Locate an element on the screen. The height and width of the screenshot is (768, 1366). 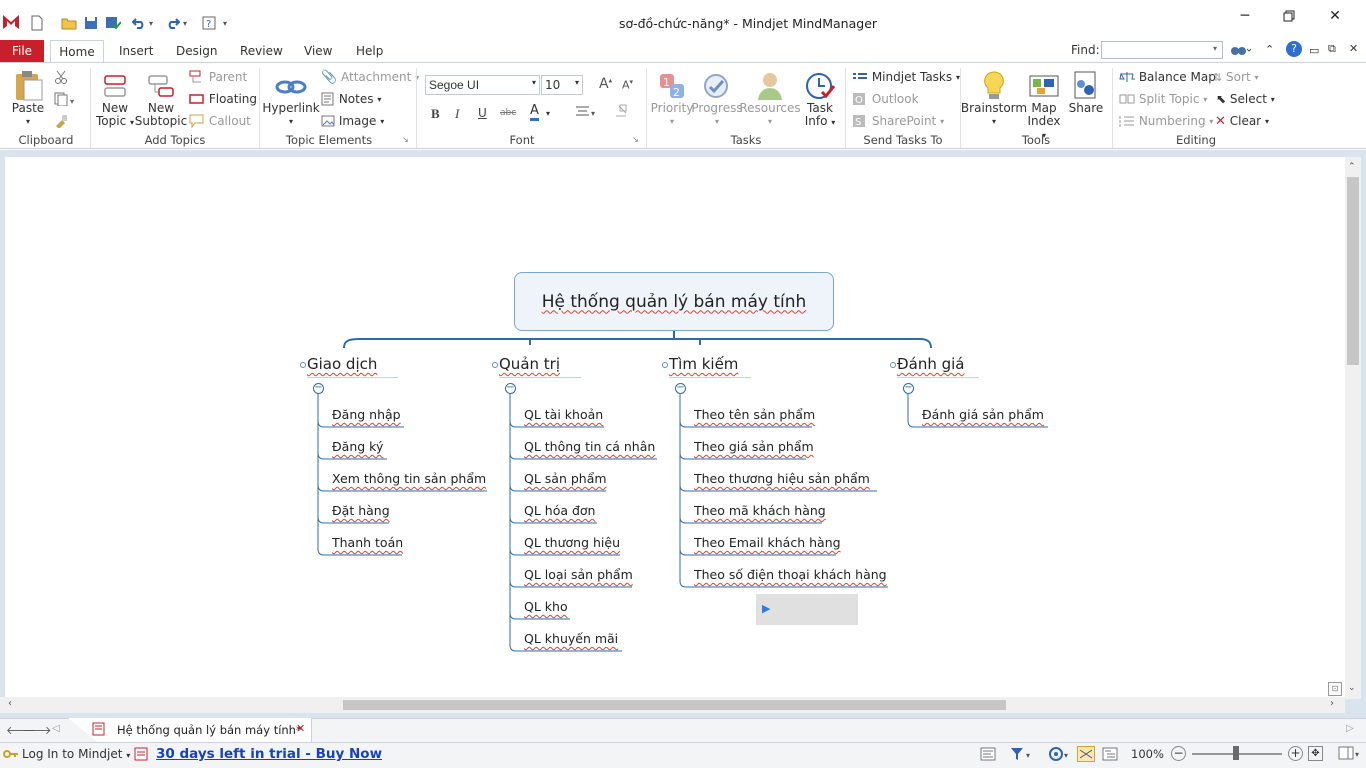
minimize-icon: ─ is located at coordinates (1245, 16).